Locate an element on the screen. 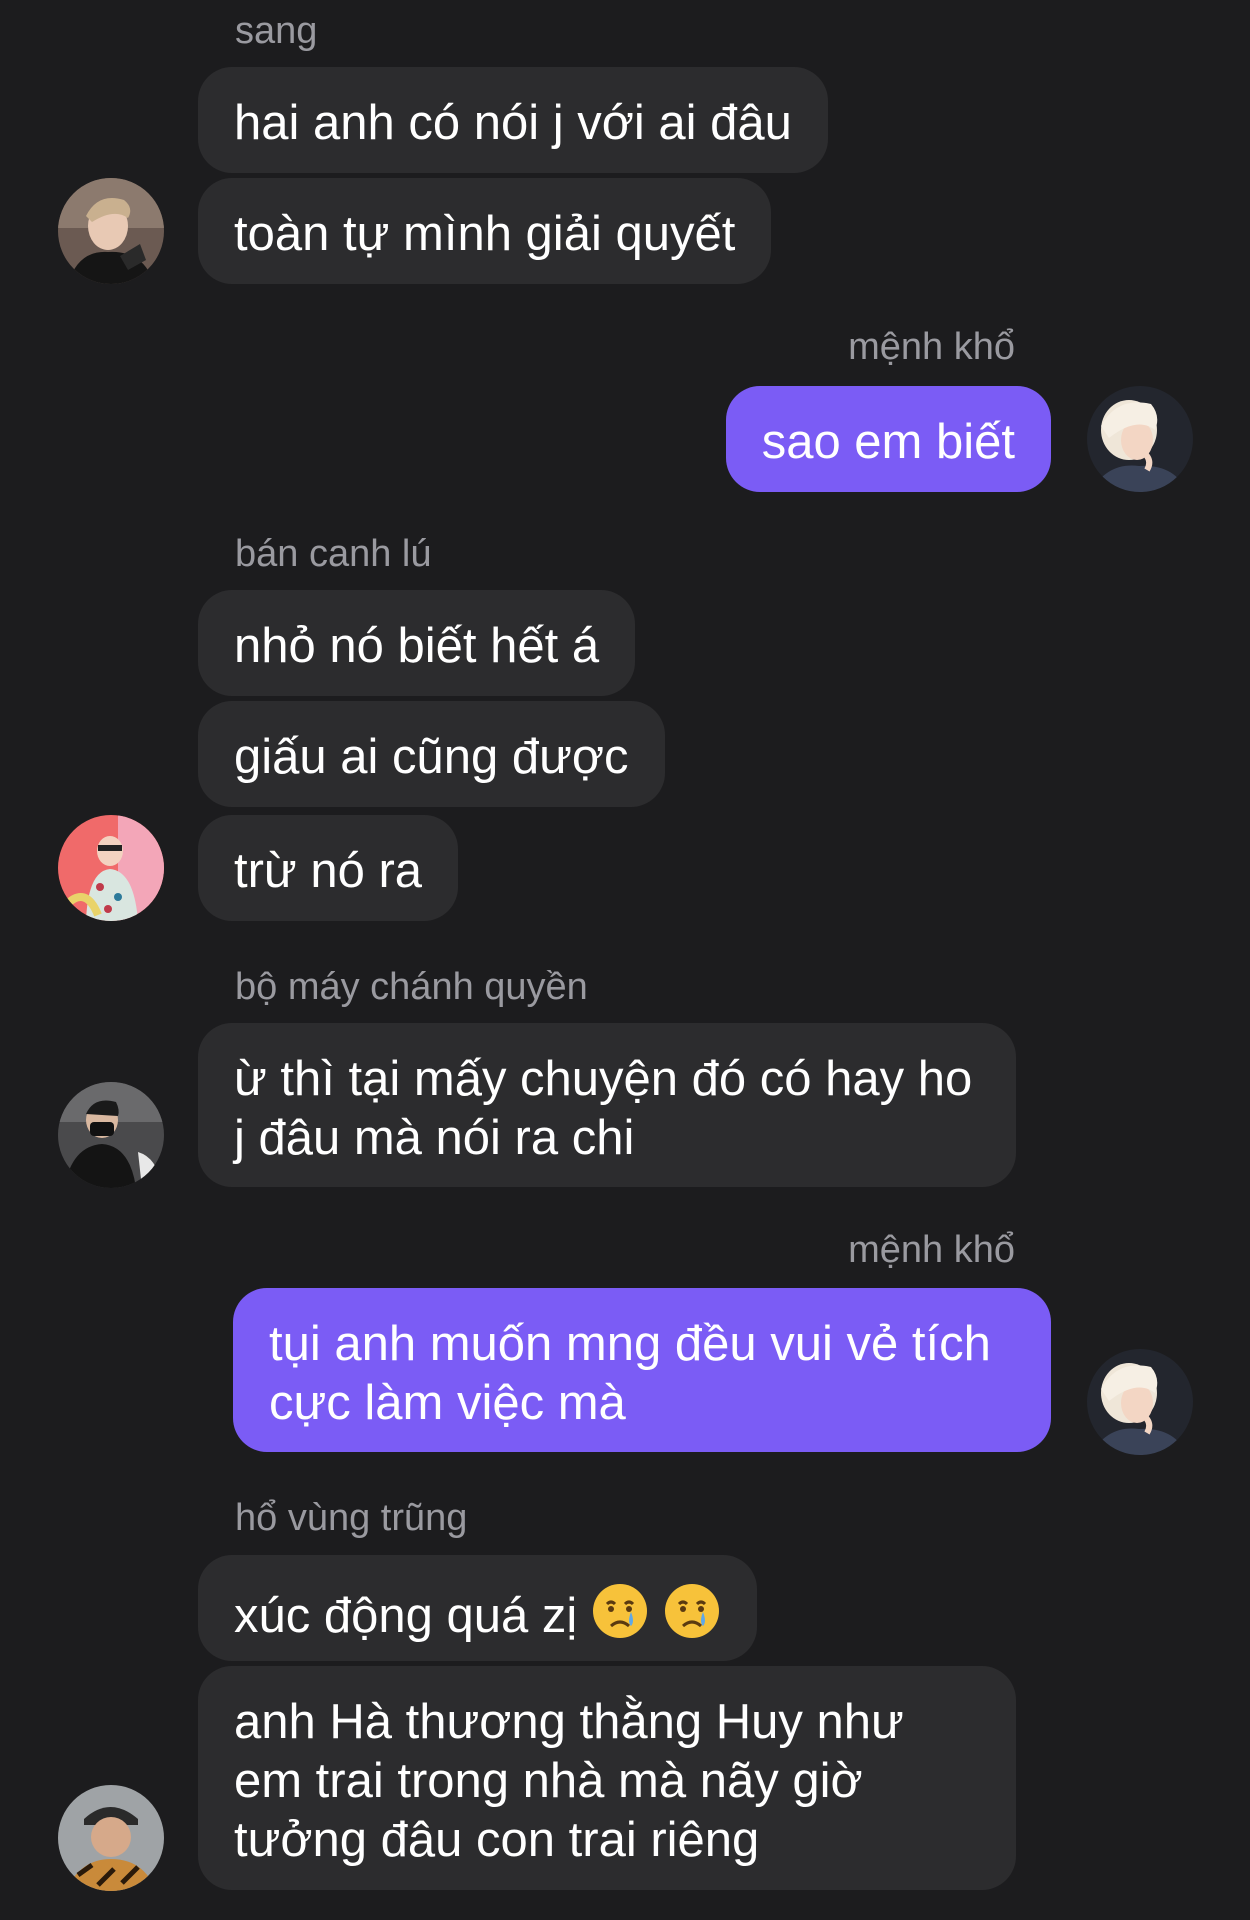 This screenshot has height=1920, width=1250. sender-name: bán canh lú is located at coordinates (333, 554).